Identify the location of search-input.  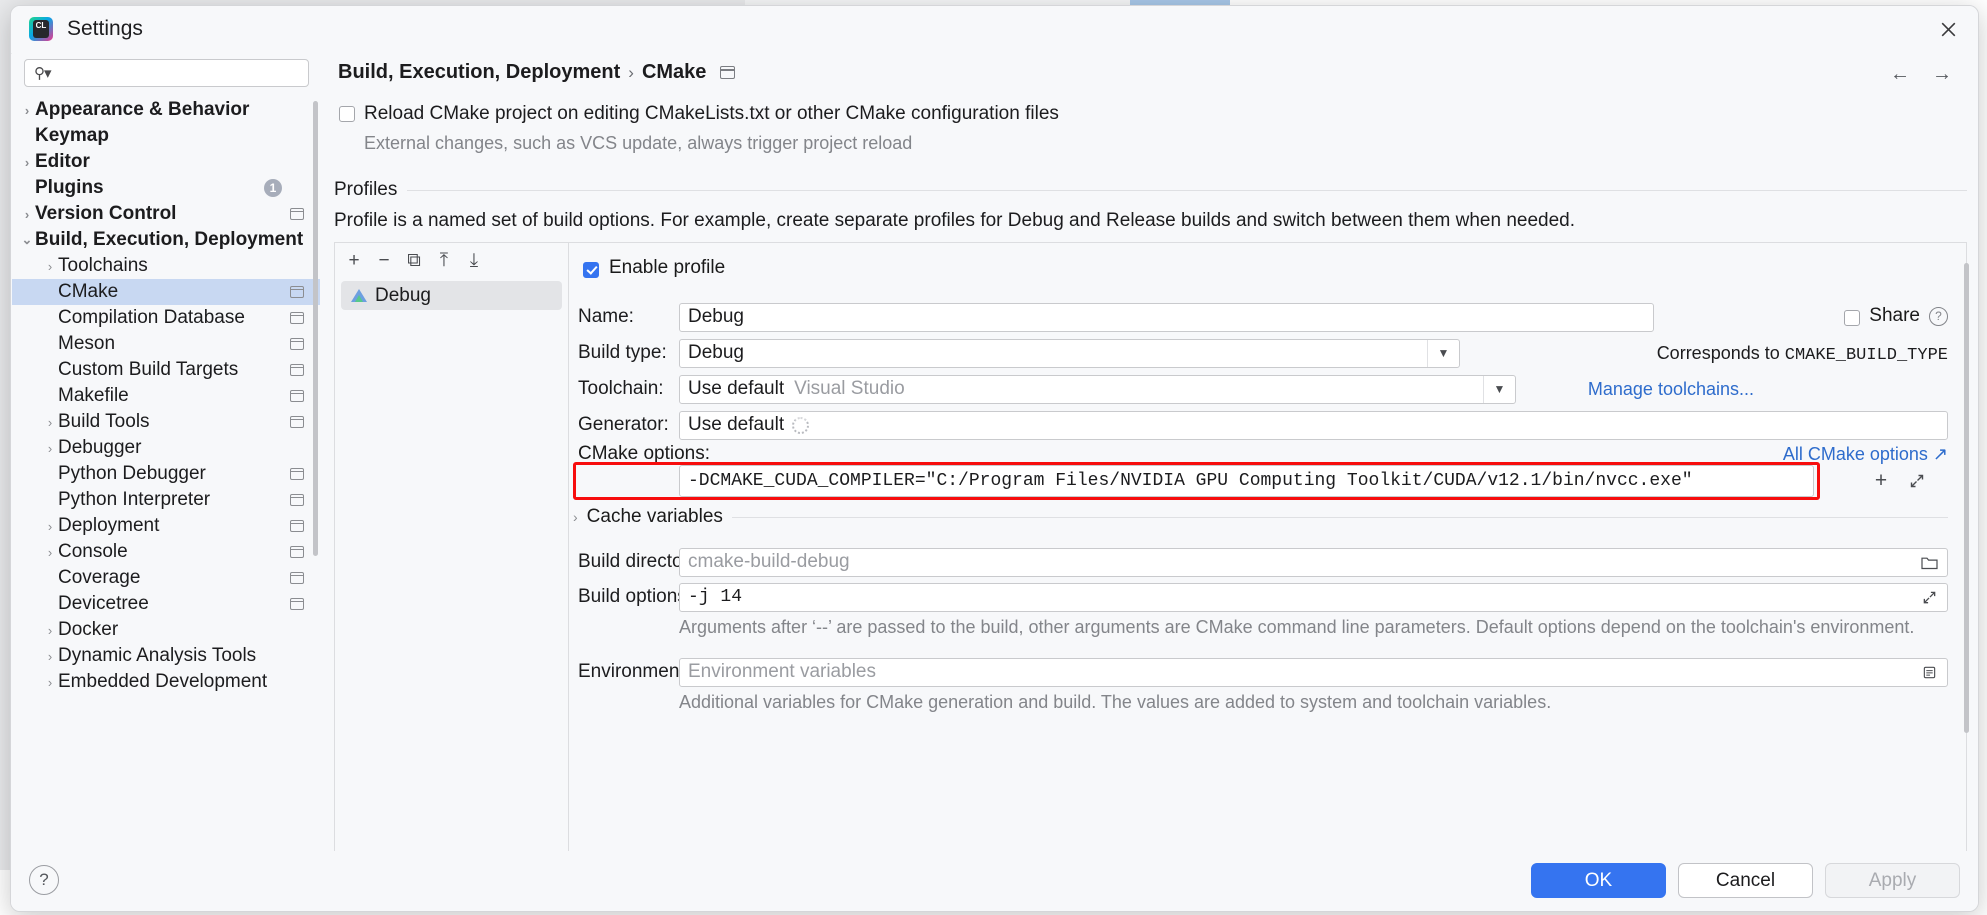
(175, 73).